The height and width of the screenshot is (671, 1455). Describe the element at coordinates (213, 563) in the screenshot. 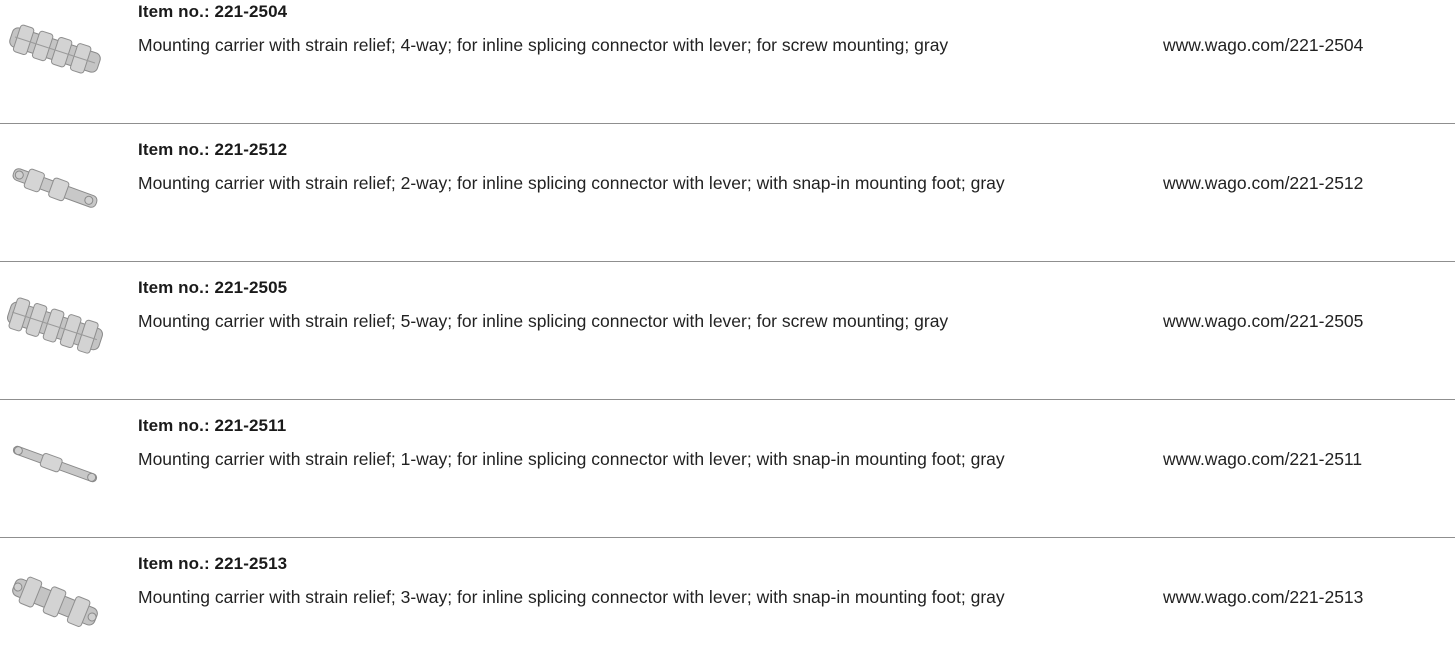

I see `item-number: Item no.: 221-2513` at that location.